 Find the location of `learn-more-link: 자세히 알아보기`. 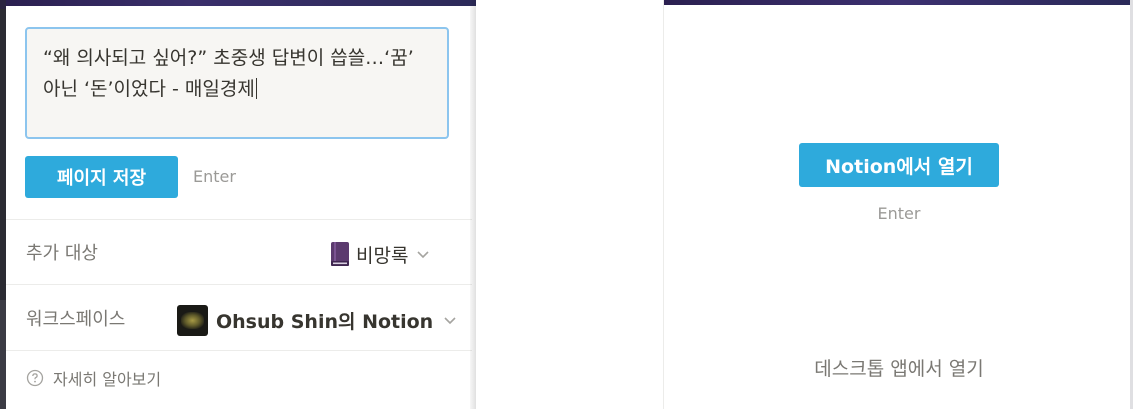

learn-more-link: 자세히 알아보기 is located at coordinates (93, 378).